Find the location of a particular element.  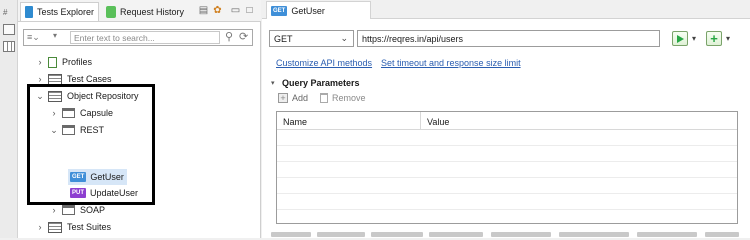

tree-item-label: Object Repository is located at coordinates (103, 96).